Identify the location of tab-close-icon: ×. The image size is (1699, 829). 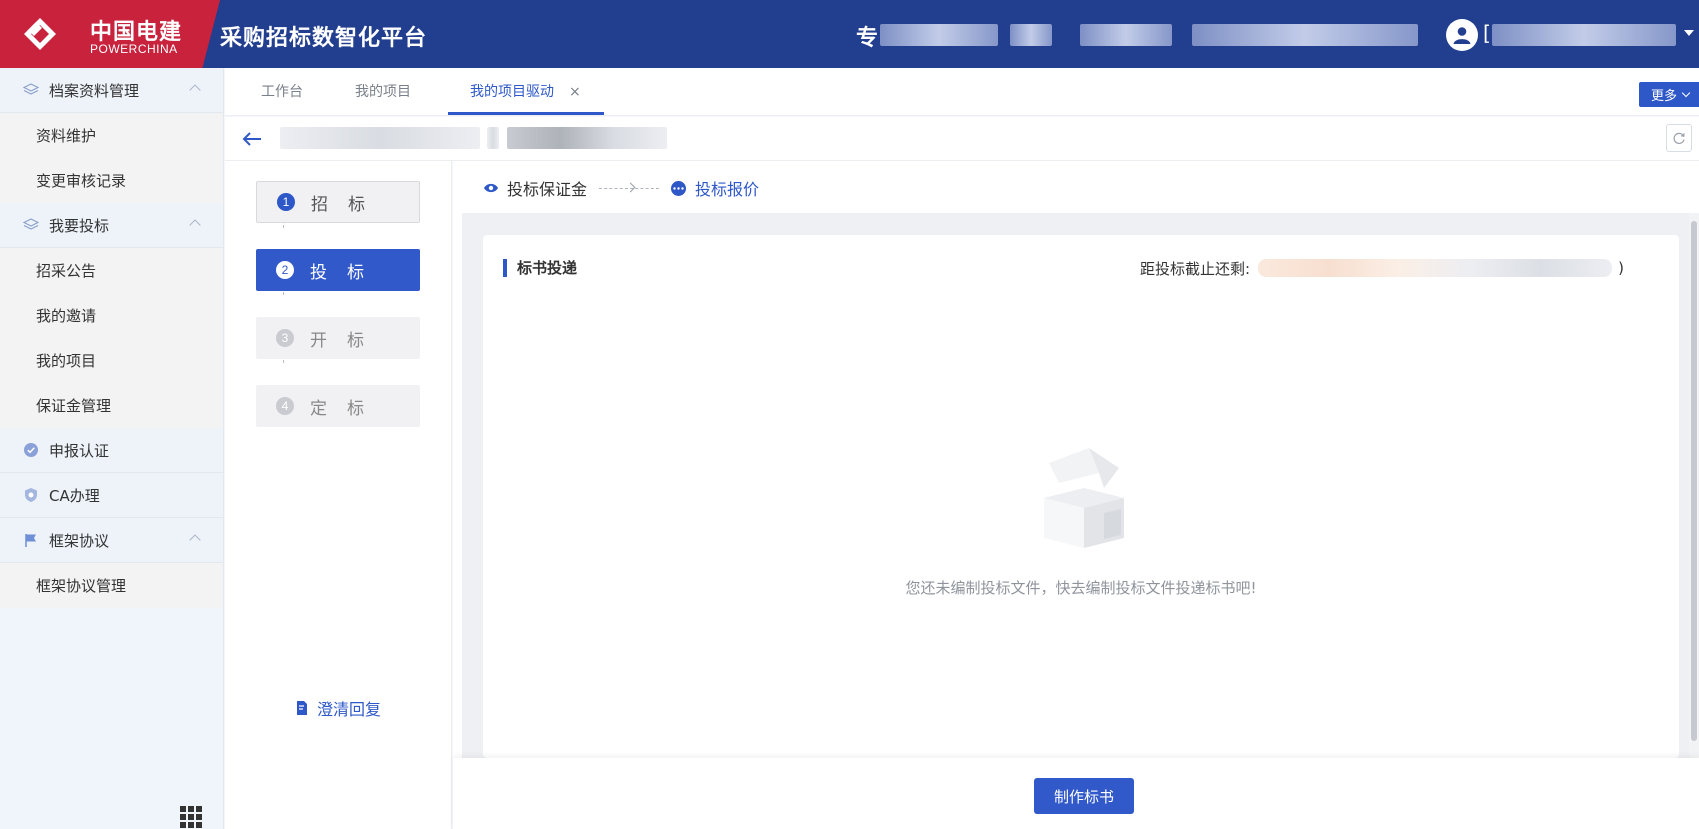
(575, 92).